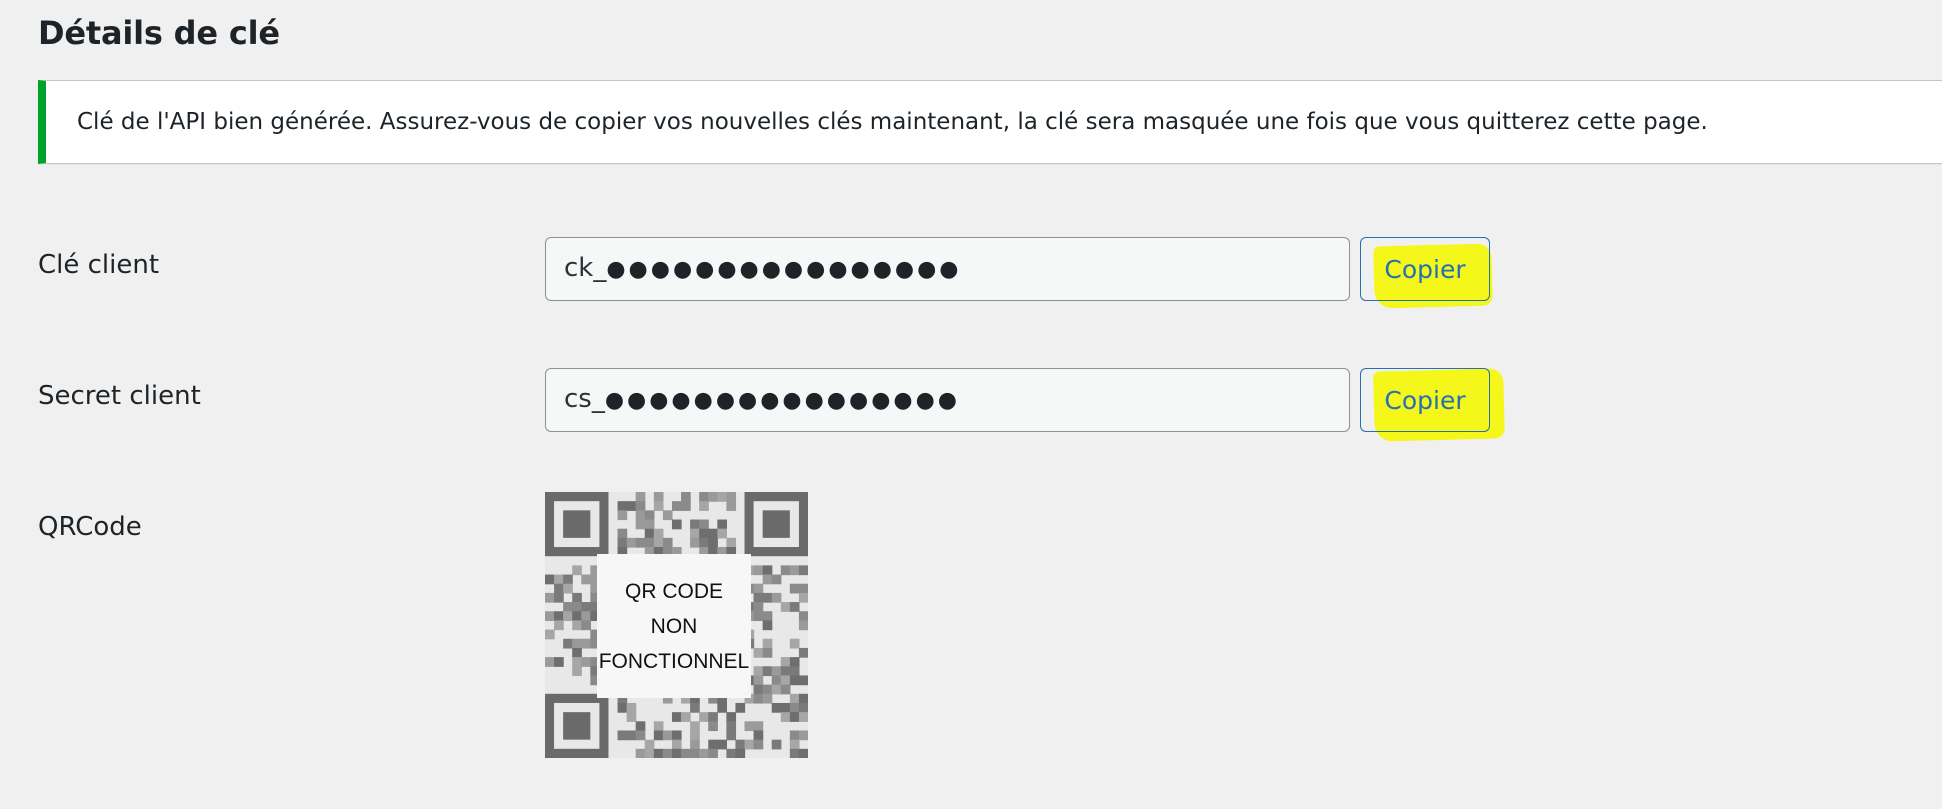  What do you see at coordinates (1425, 269) in the screenshot?
I see `copy-consumer-key-button: Copier` at bounding box center [1425, 269].